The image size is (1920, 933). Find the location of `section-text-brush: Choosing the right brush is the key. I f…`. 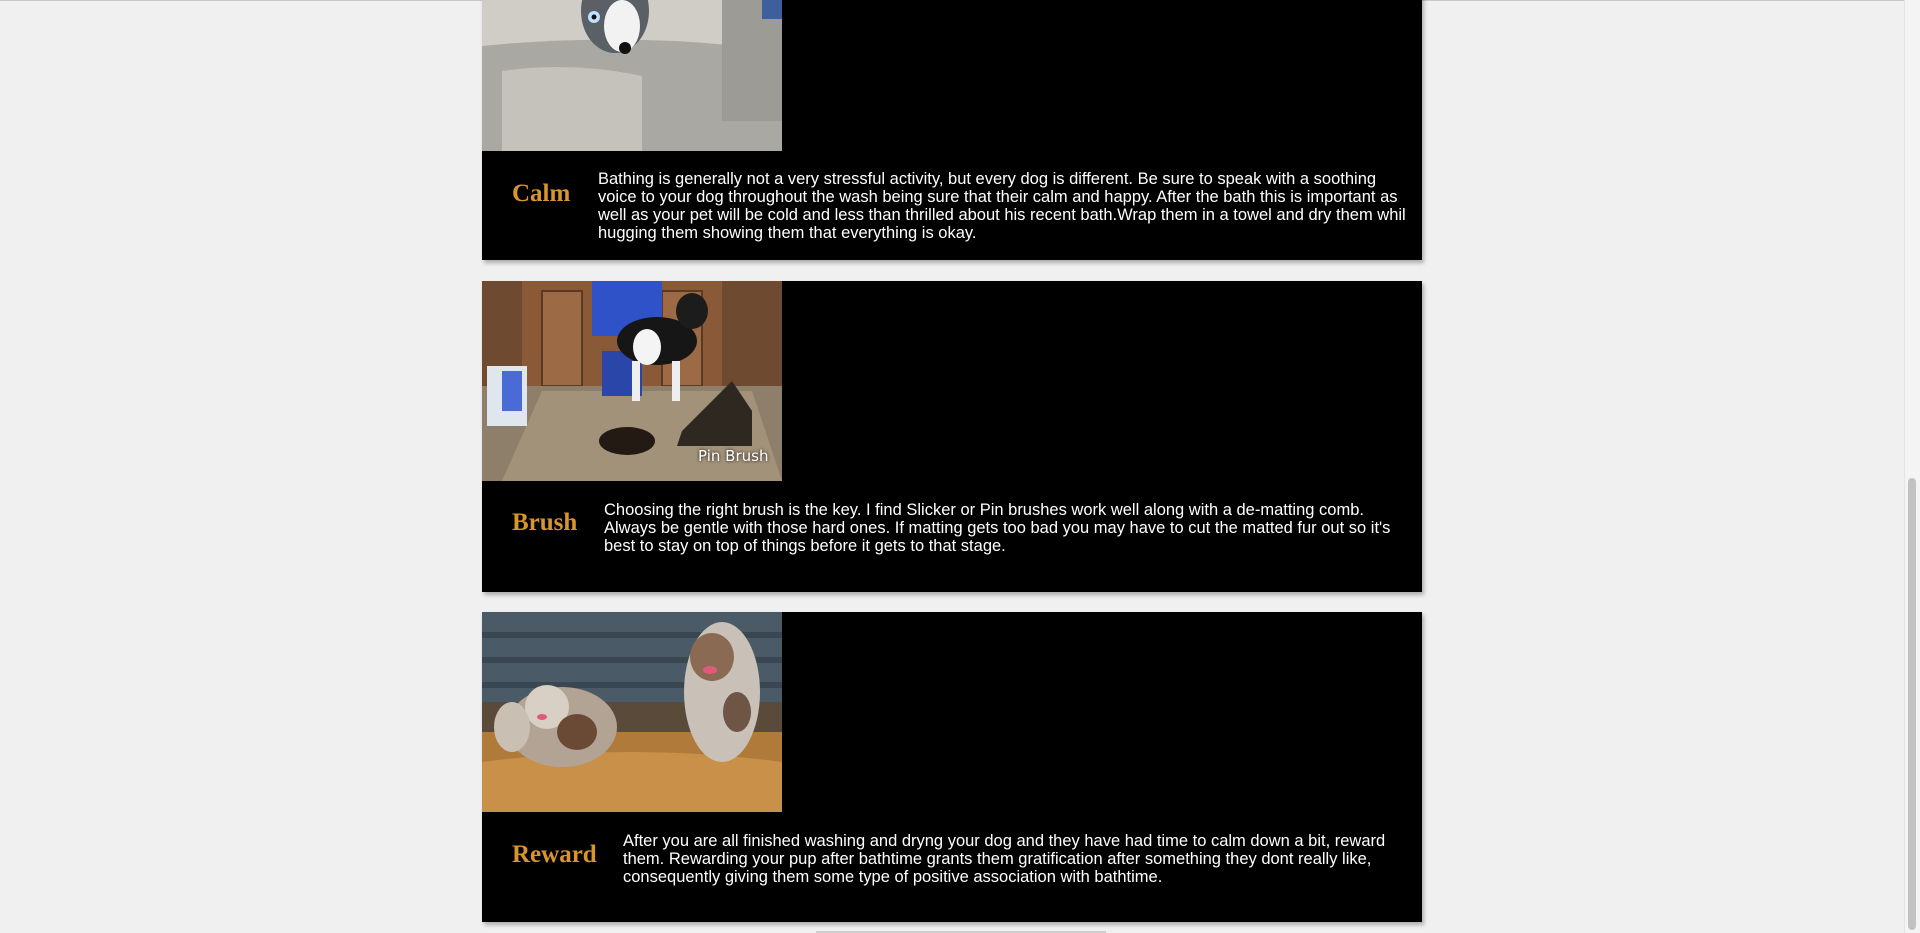

section-text-brush: Choosing the right brush is the key. I f… is located at coordinates (997, 528).